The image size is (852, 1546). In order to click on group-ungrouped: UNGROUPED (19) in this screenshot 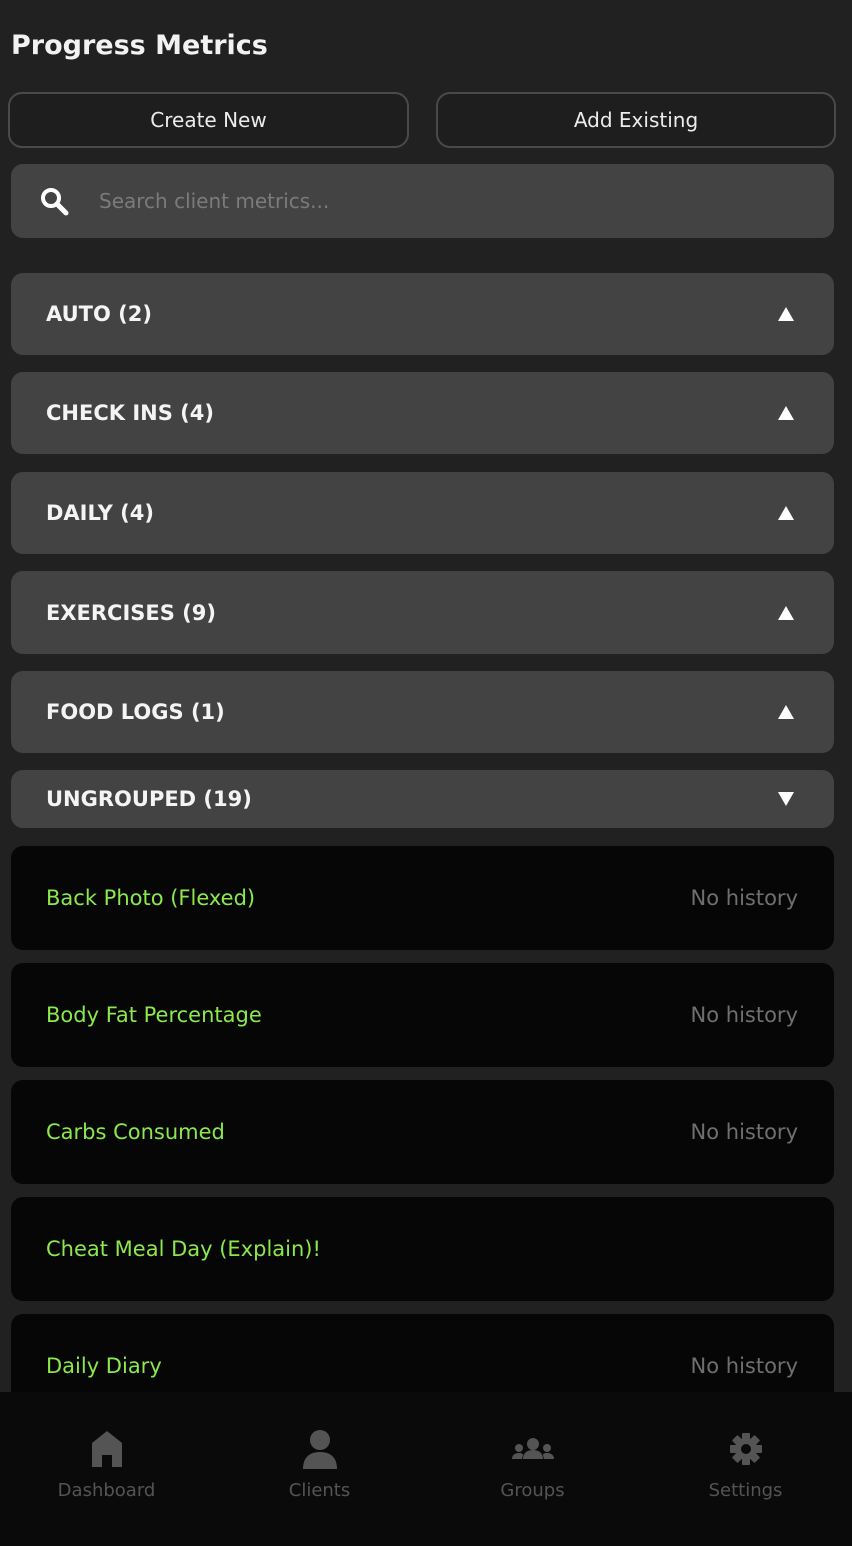, I will do `click(422, 799)`.